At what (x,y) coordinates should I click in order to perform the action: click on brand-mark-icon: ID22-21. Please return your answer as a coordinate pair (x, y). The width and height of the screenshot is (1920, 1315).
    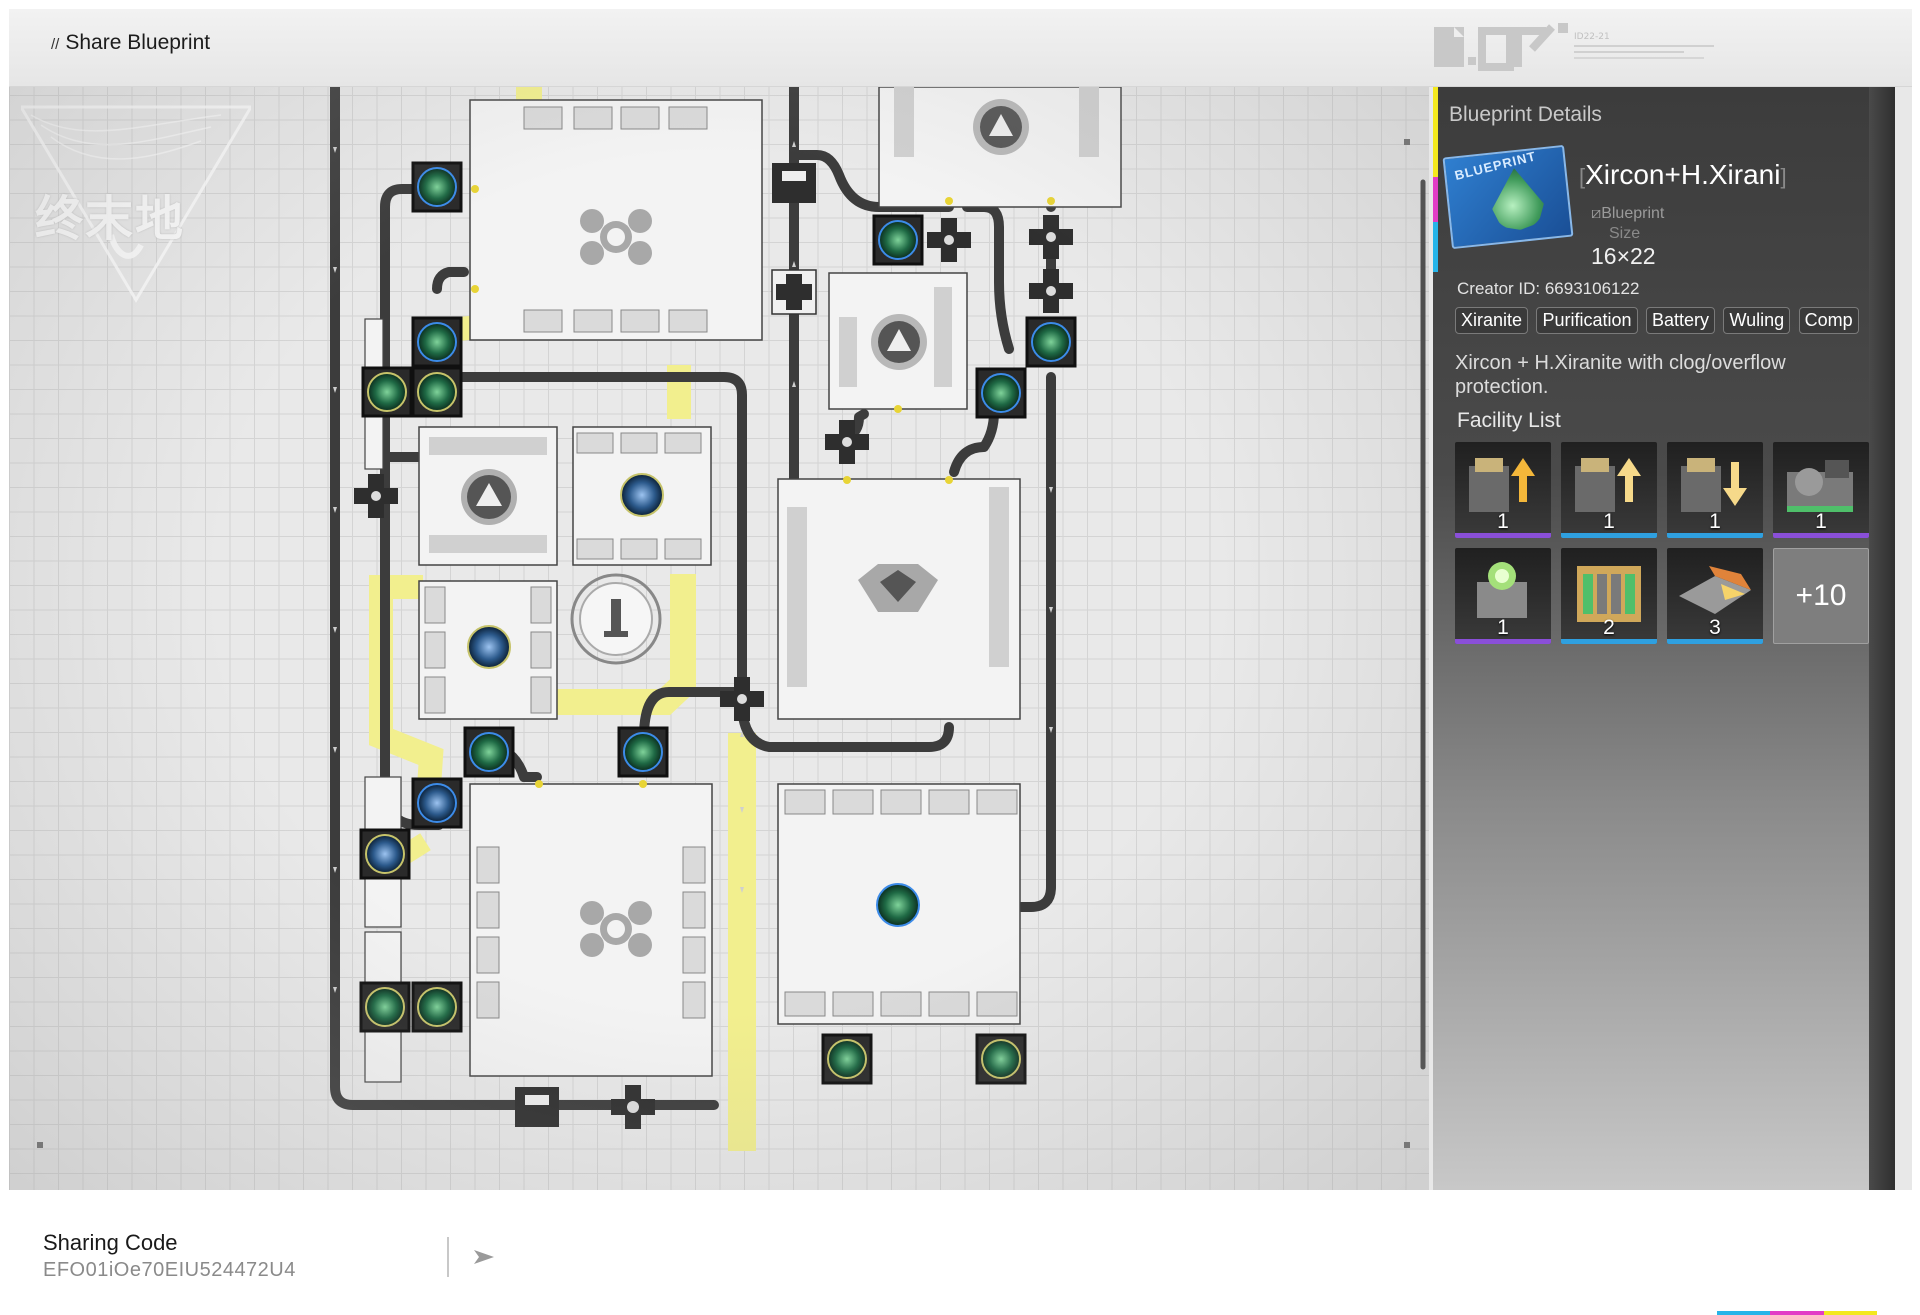
    Looking at the image, I should click on (1574, 47).